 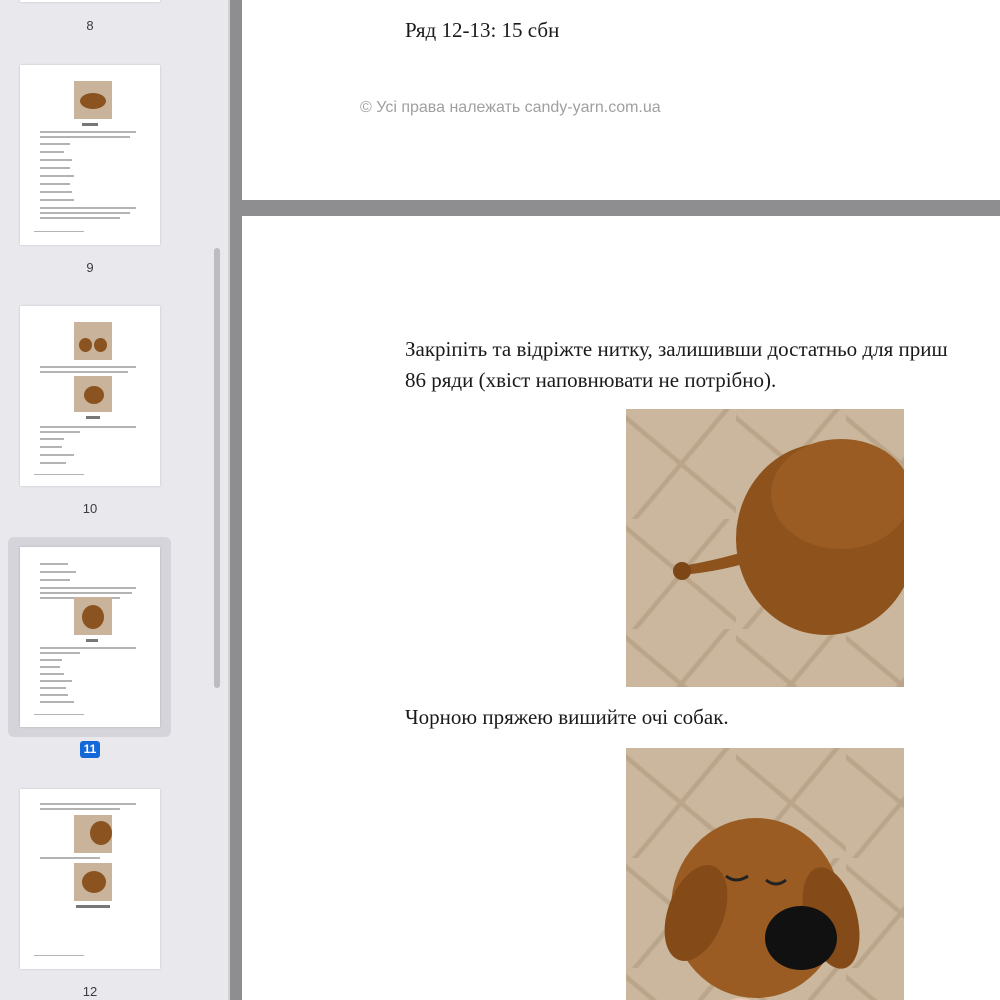 I want to click on page-number-10: 10, so click(x=90, y=508).